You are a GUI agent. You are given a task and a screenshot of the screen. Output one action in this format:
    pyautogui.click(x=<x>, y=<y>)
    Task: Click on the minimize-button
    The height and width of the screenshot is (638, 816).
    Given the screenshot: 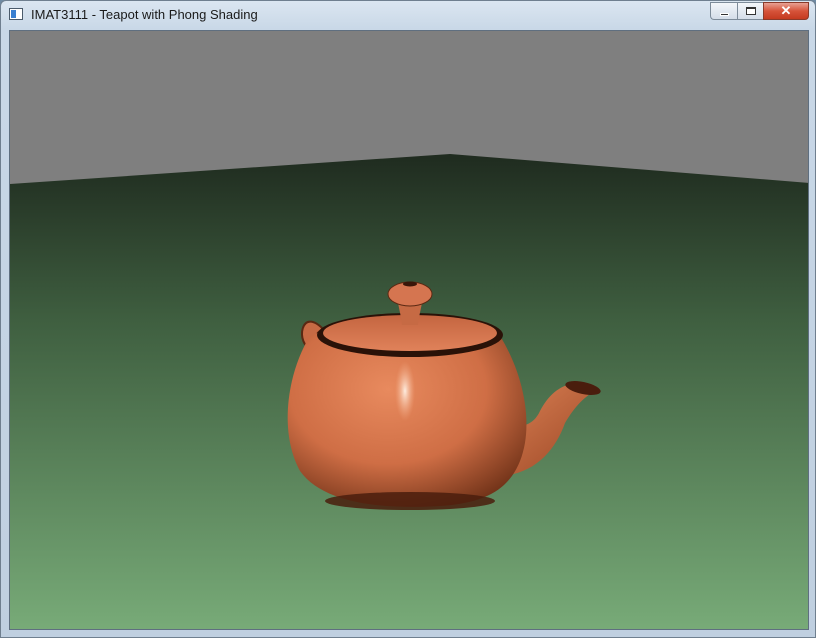 What is the action you would take?
    pyautogui.click(x=723, y=11)
    